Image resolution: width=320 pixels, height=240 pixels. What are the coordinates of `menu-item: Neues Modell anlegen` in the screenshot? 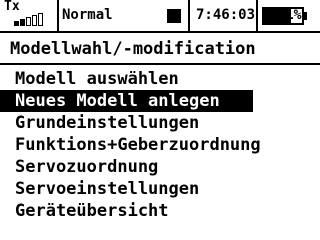 It's located at (126, 101).